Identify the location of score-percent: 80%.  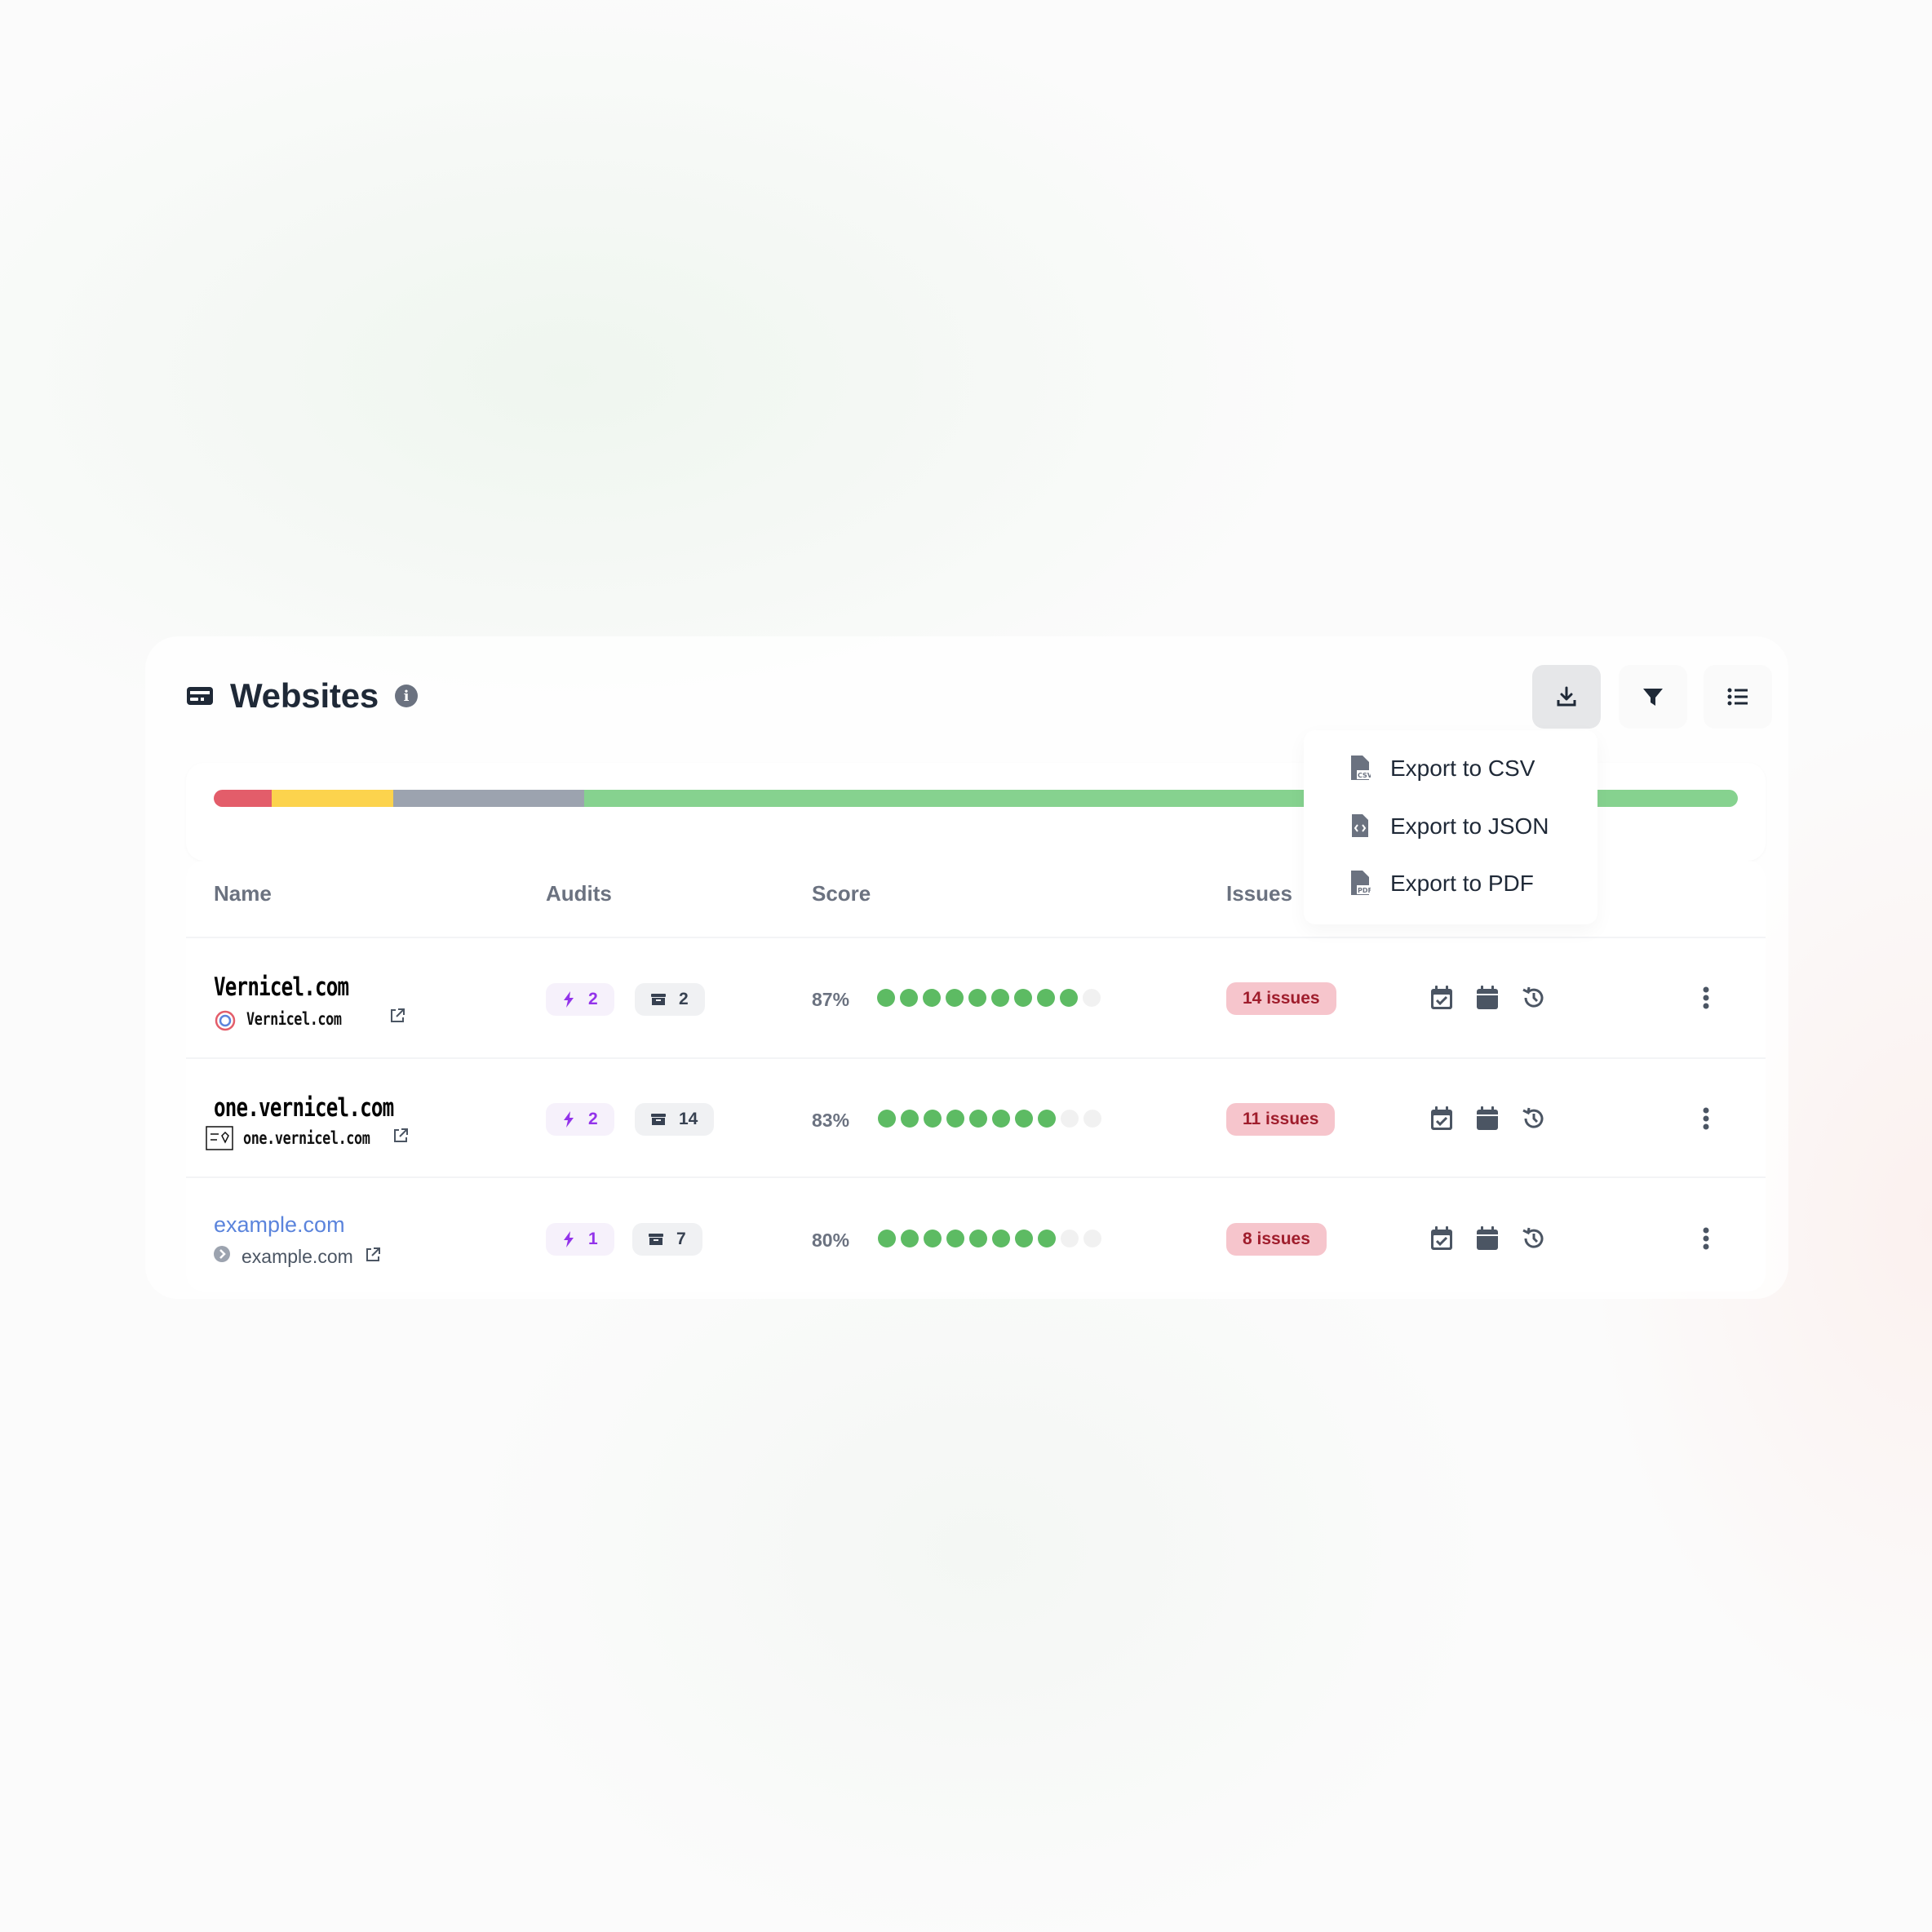
(831, 1240).